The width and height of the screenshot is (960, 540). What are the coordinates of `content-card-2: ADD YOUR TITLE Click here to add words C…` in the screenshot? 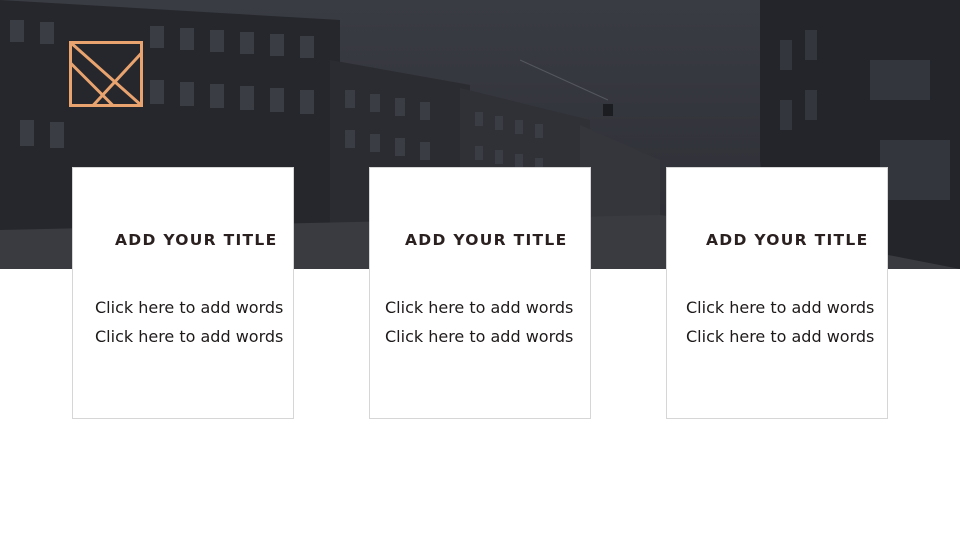 It's located at (480, 293).